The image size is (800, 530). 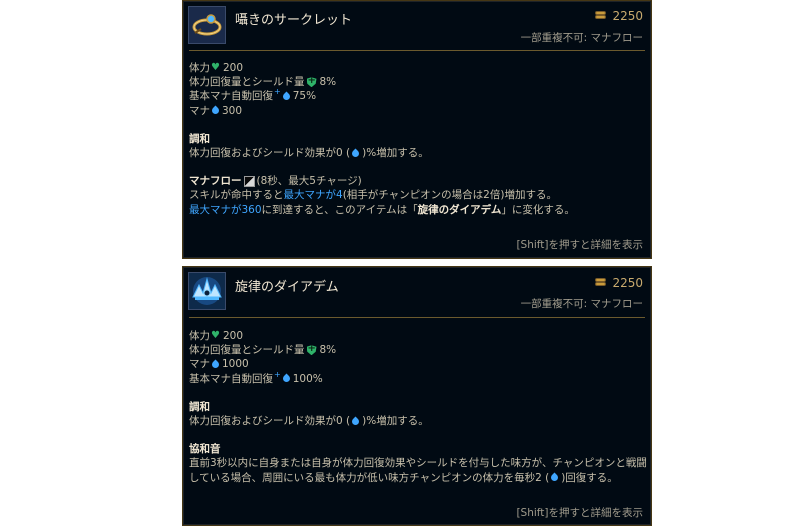 What do you see at coordinates (207, 25) in the screenshot?
I see `item-icon-circlet` at bounding box center [207, 25].